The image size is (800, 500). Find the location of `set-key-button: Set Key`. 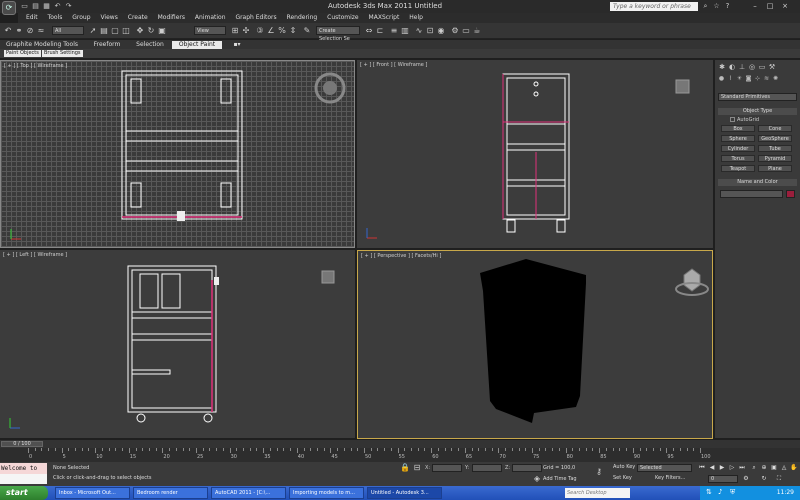

set-key-button: Set Key is located at coordinates (622, 478).